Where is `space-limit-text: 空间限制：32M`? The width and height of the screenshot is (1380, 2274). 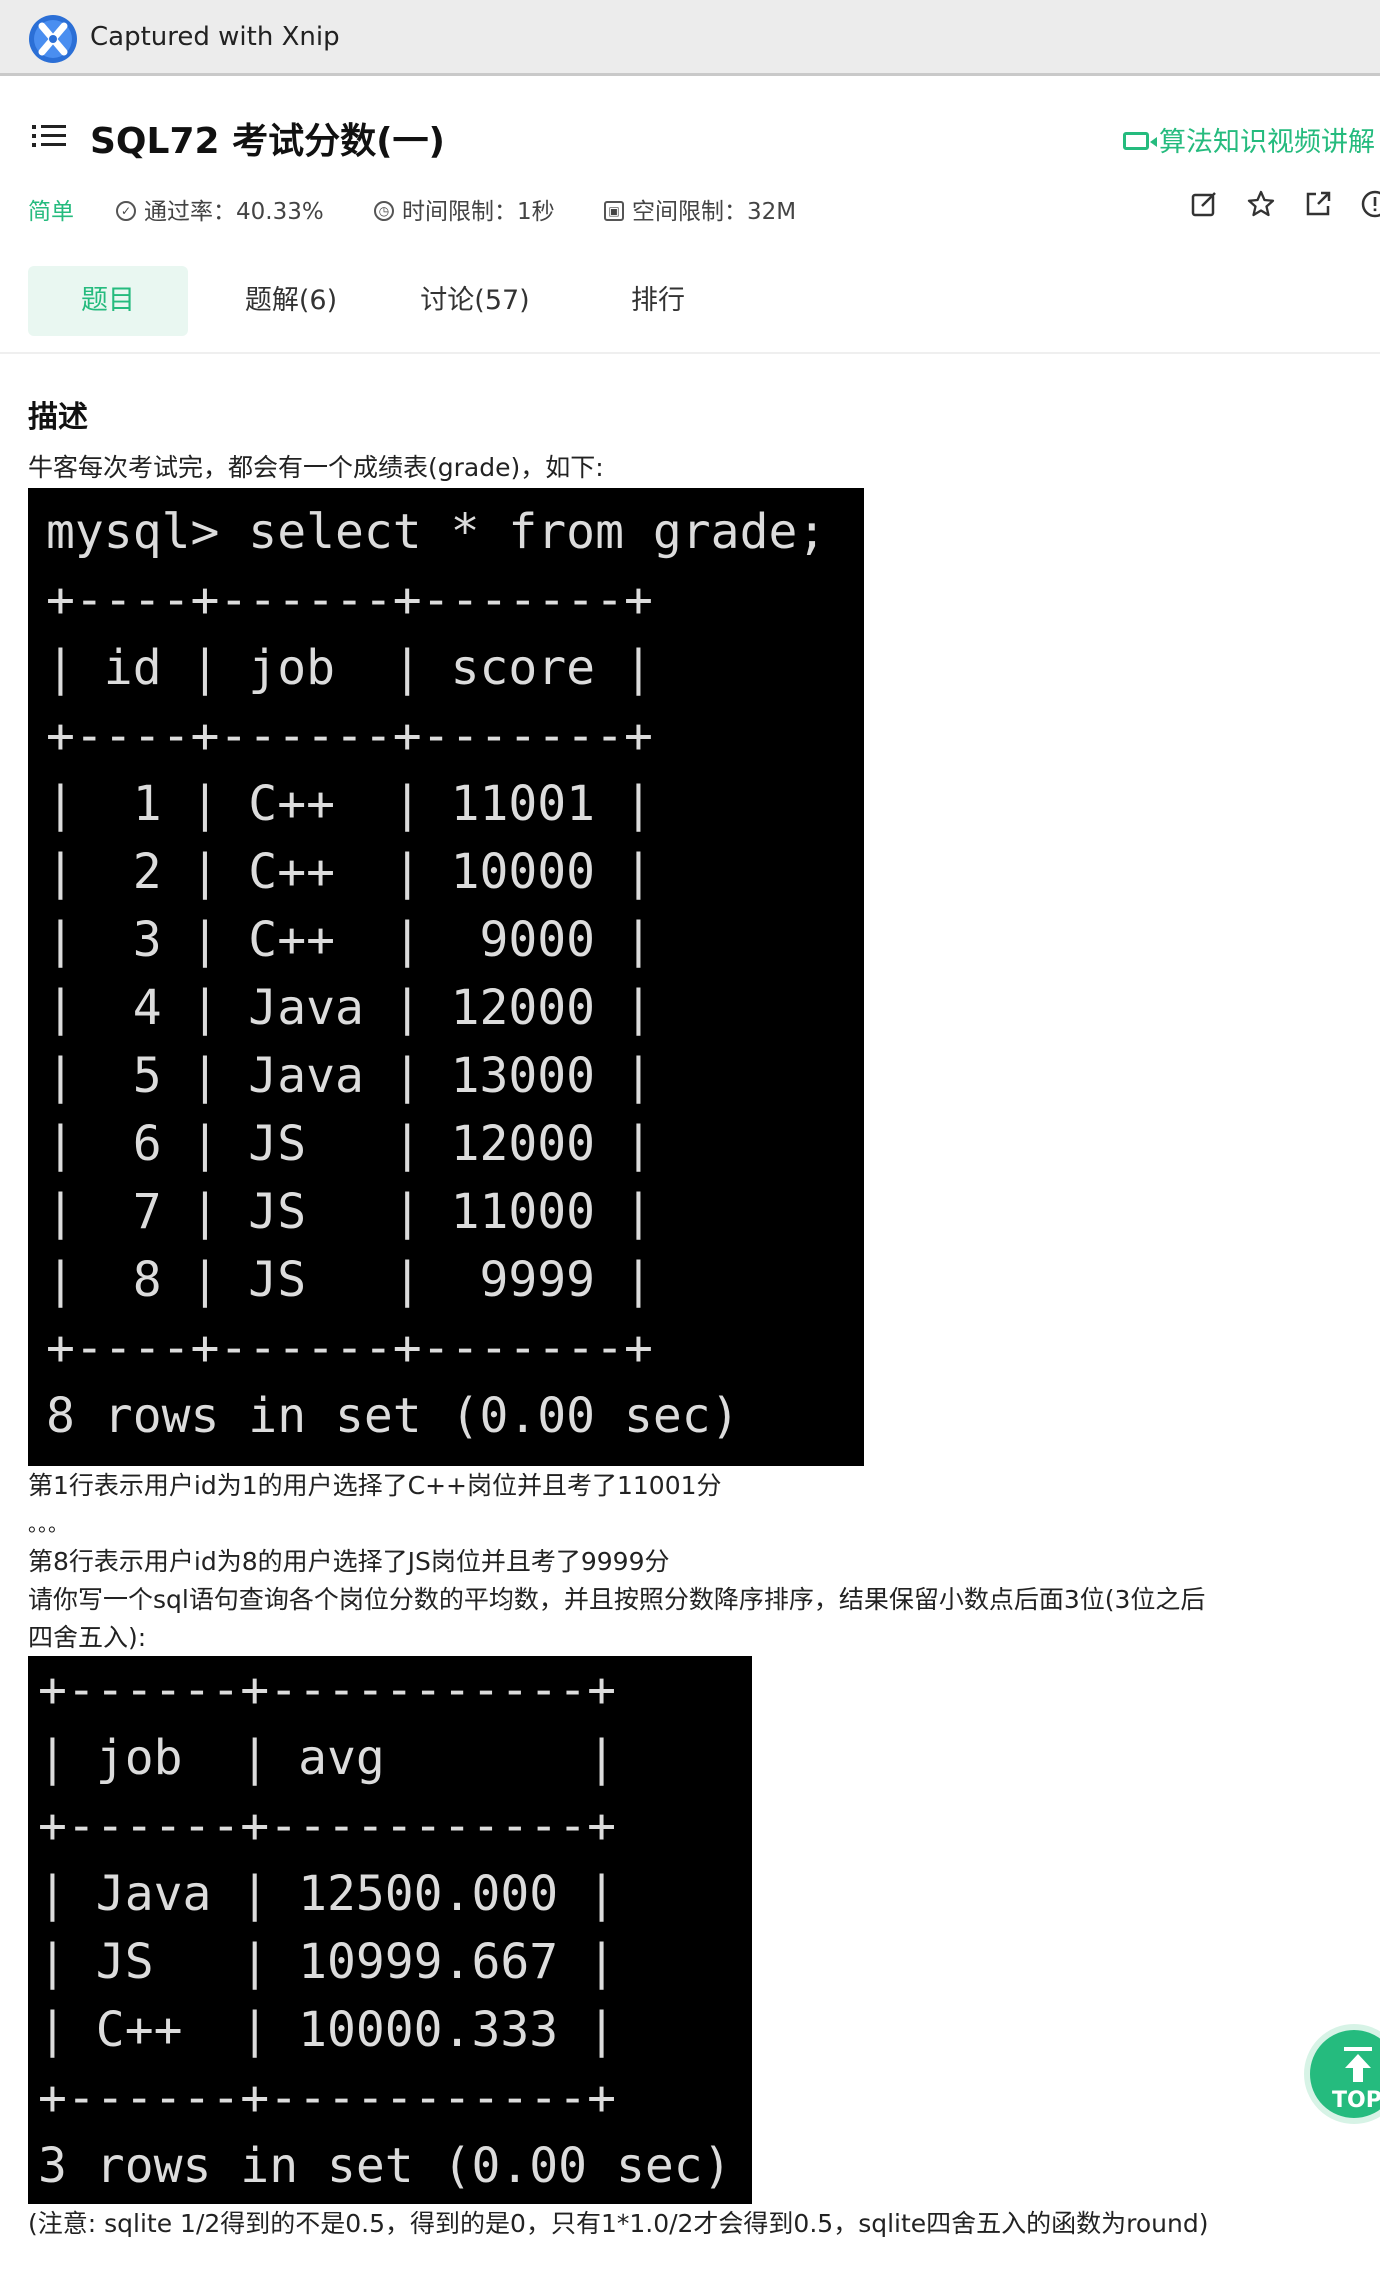
space-limit-text: 空间限制：32M is located at coordinates (714, 212).